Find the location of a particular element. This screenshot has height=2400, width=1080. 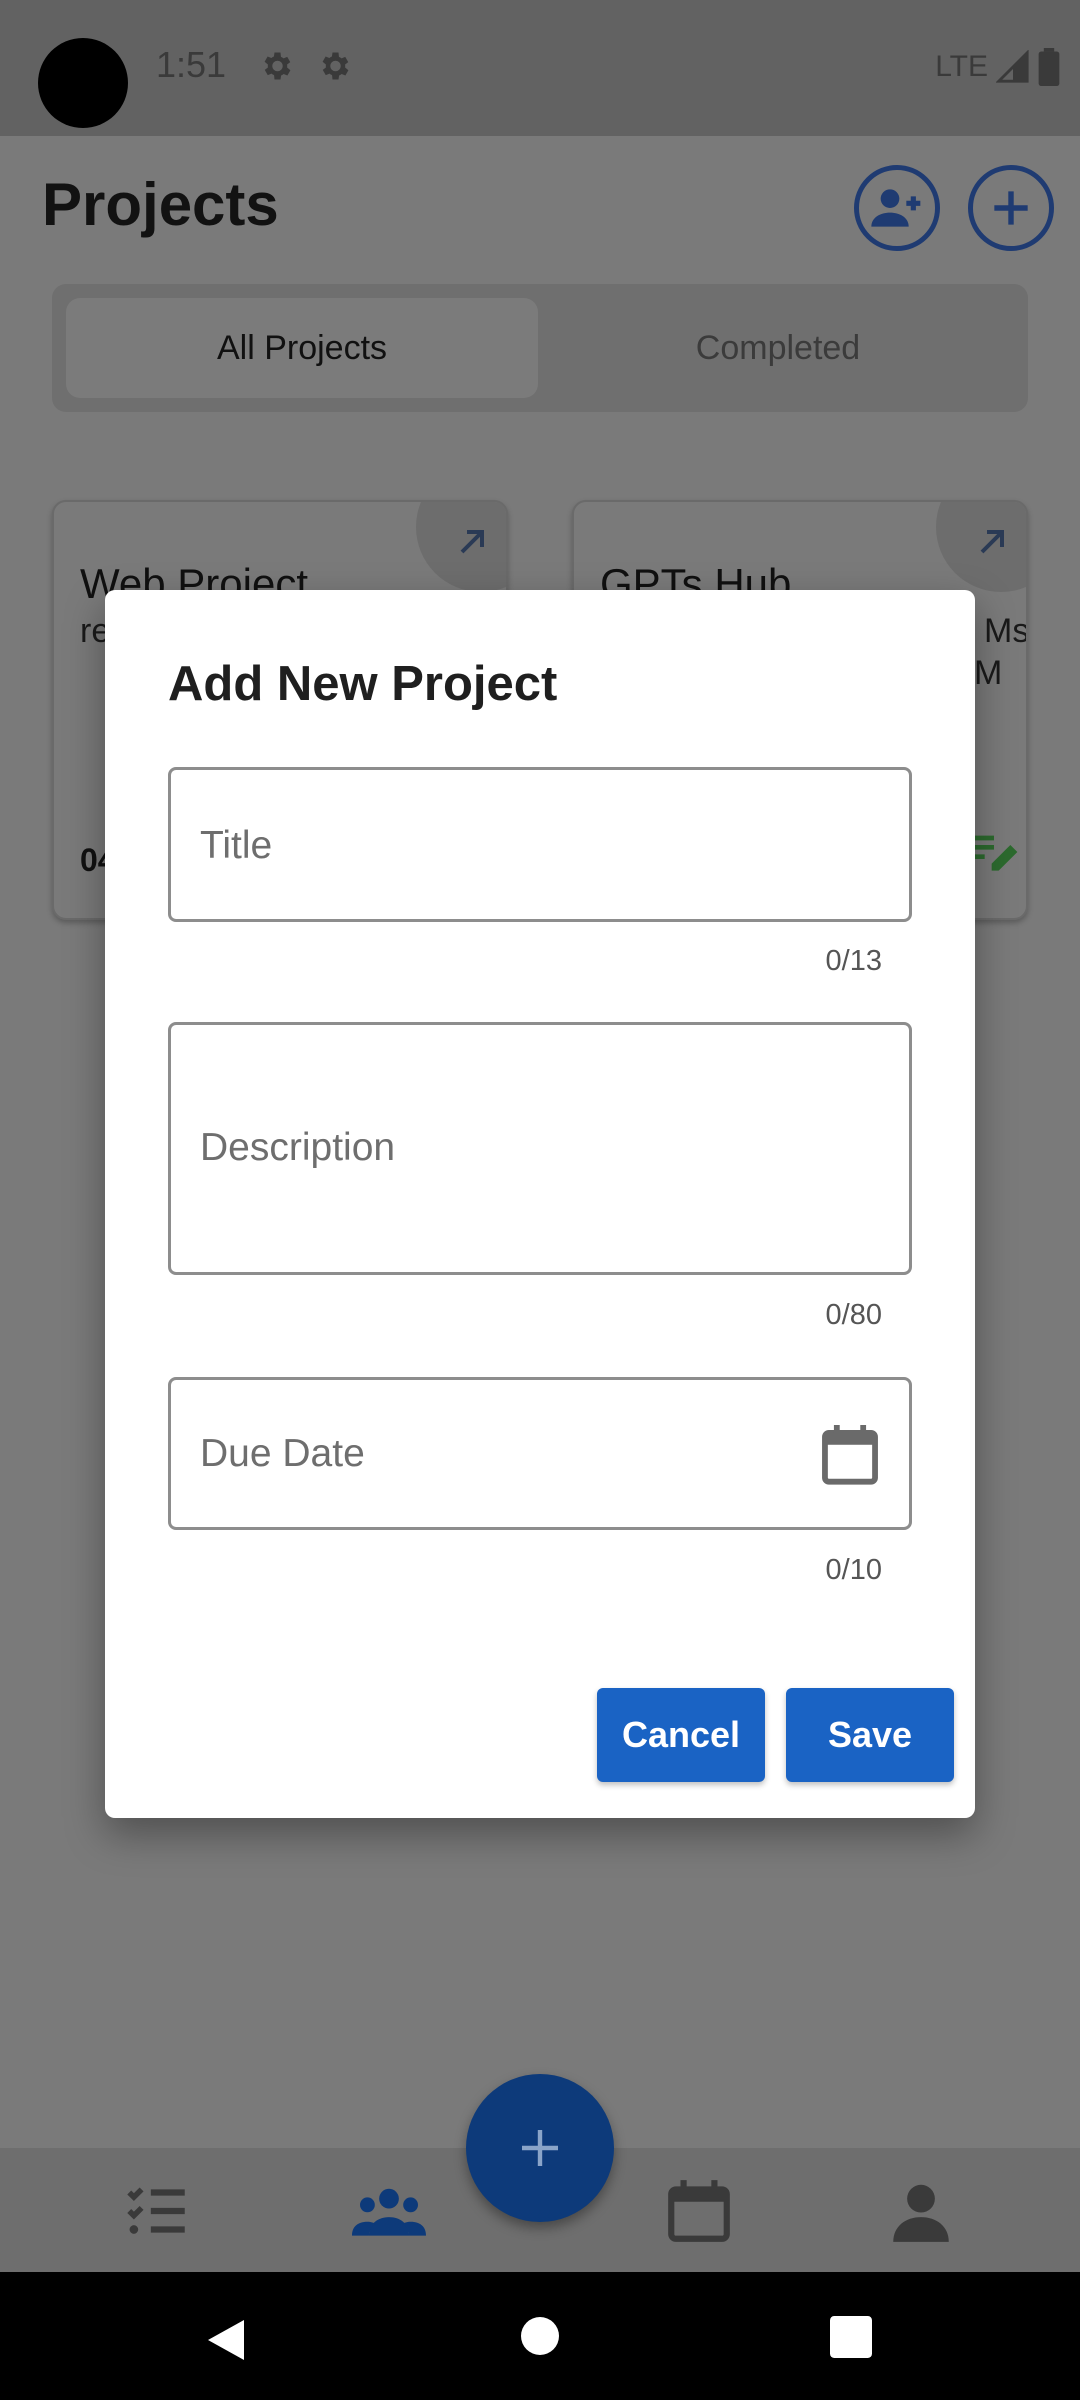

network-label: LTE is located at coordinates (961, 66).